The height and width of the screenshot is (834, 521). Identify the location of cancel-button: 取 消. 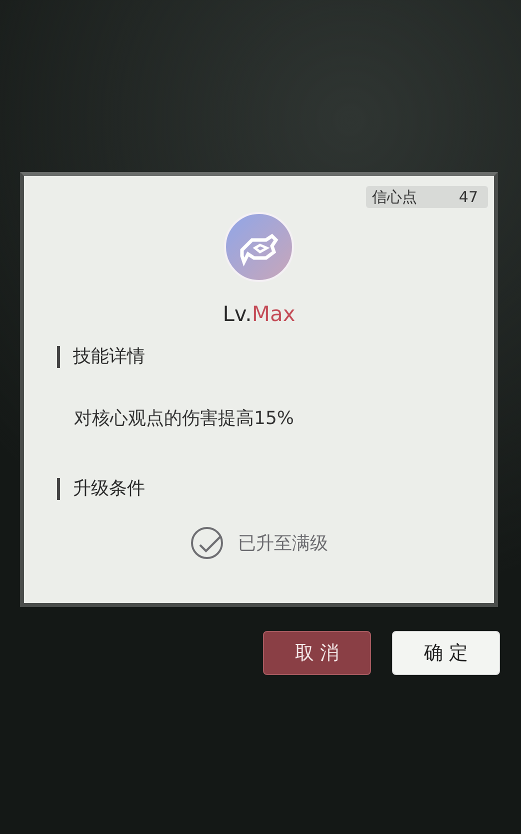
(317, 653).